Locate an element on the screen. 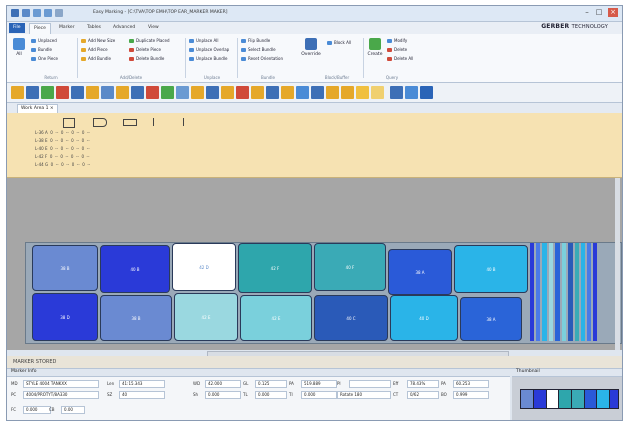  marker-piece: 40 D is located at coordinates (424, 318).